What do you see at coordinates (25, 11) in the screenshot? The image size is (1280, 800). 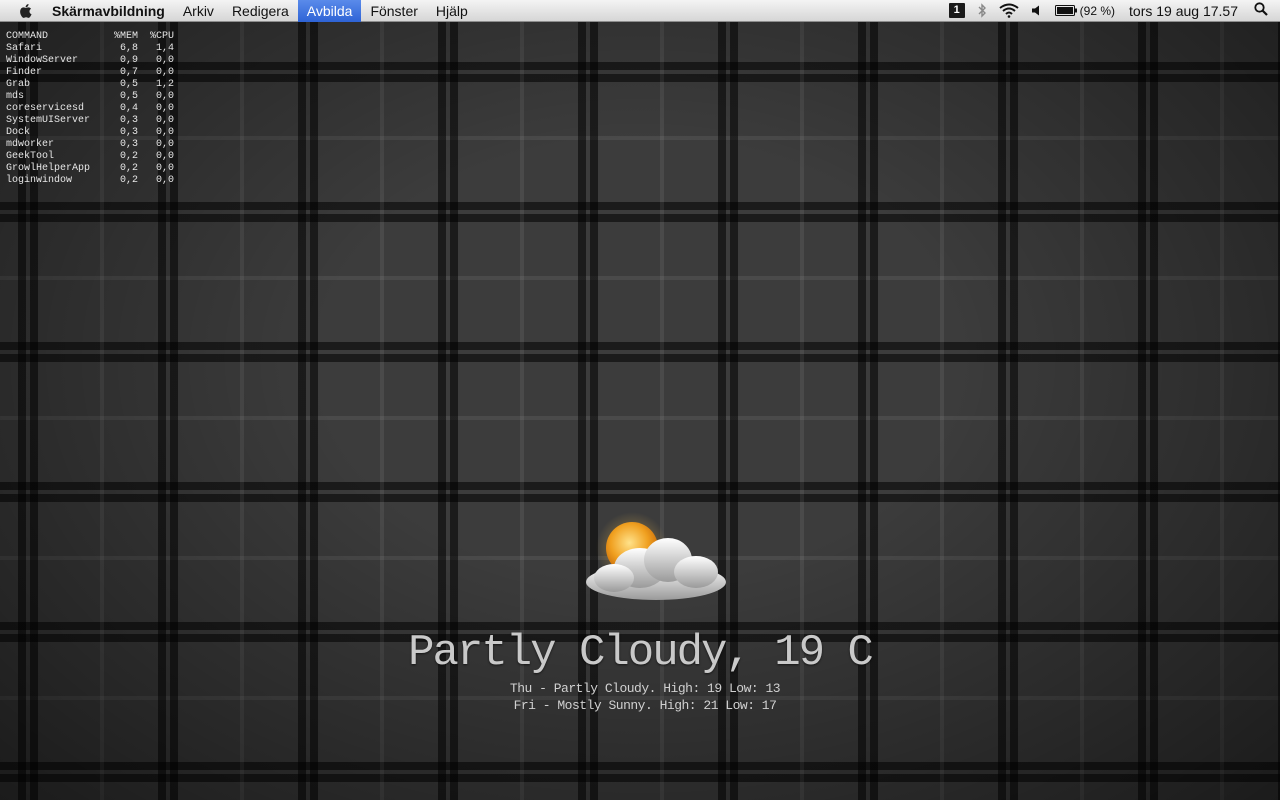 I see `apple-menu-icon` at bounding box center [25, 11].